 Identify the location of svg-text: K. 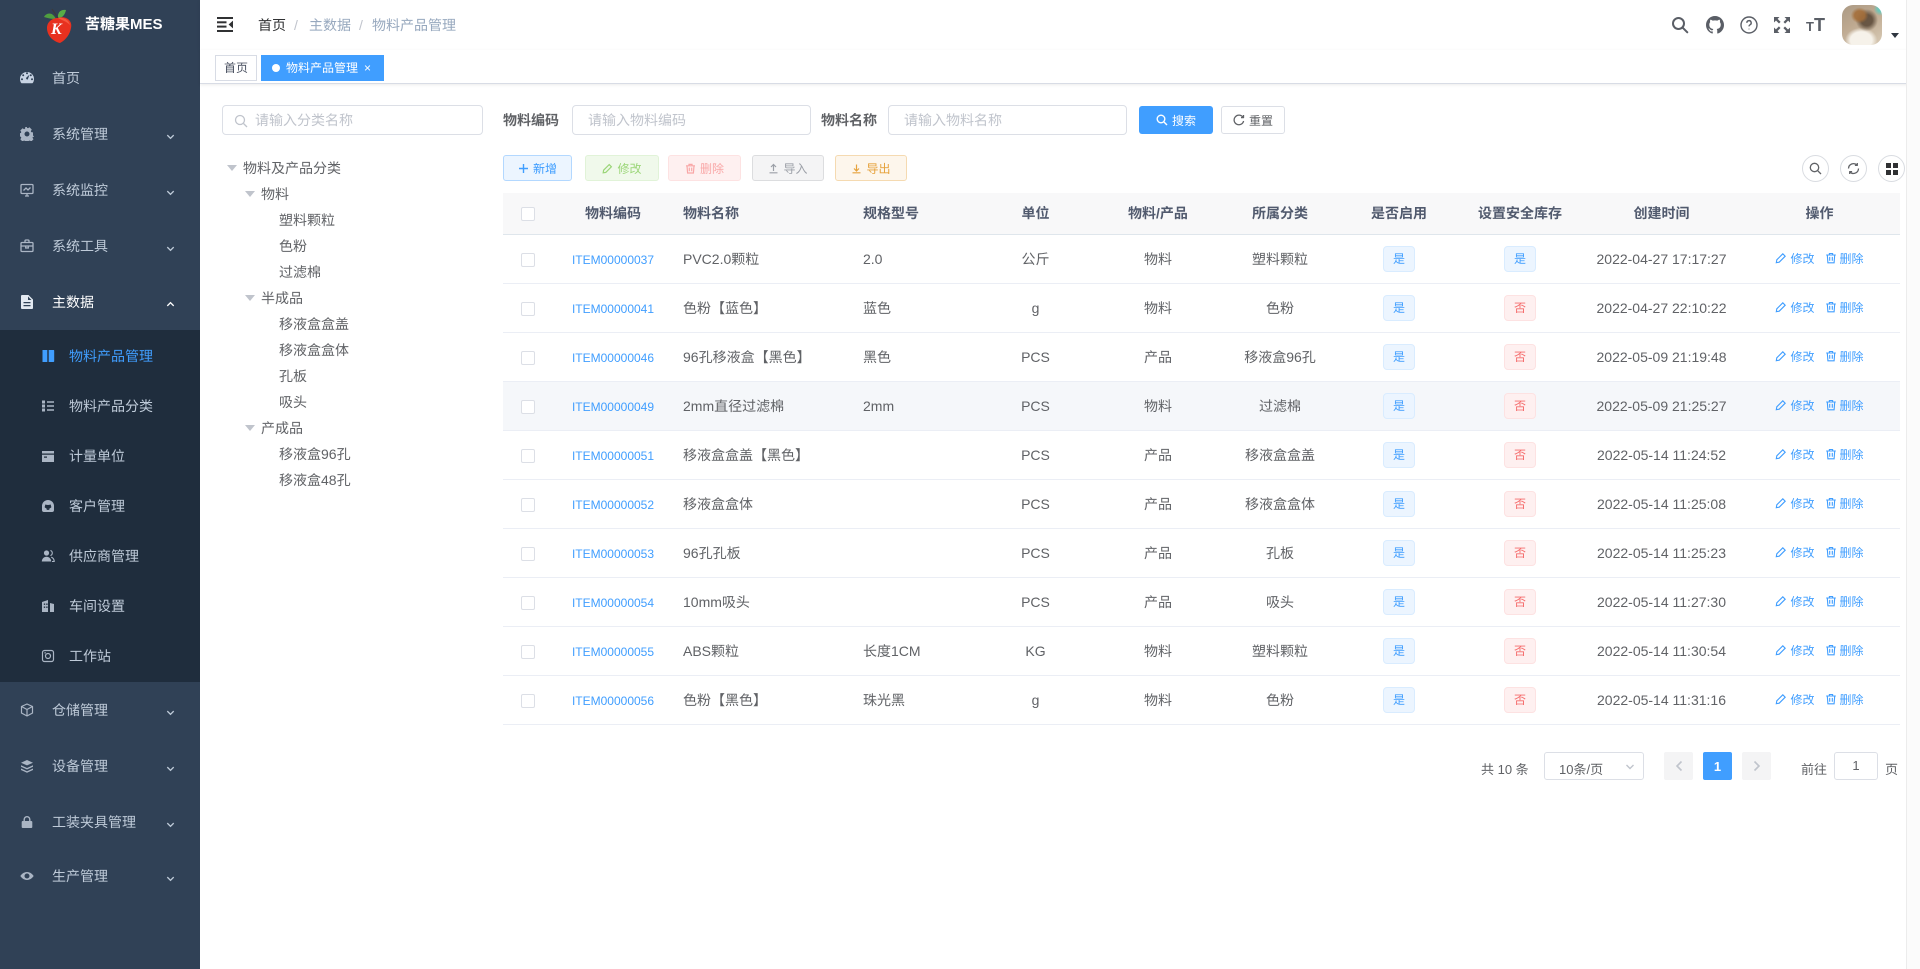
(56, 29).